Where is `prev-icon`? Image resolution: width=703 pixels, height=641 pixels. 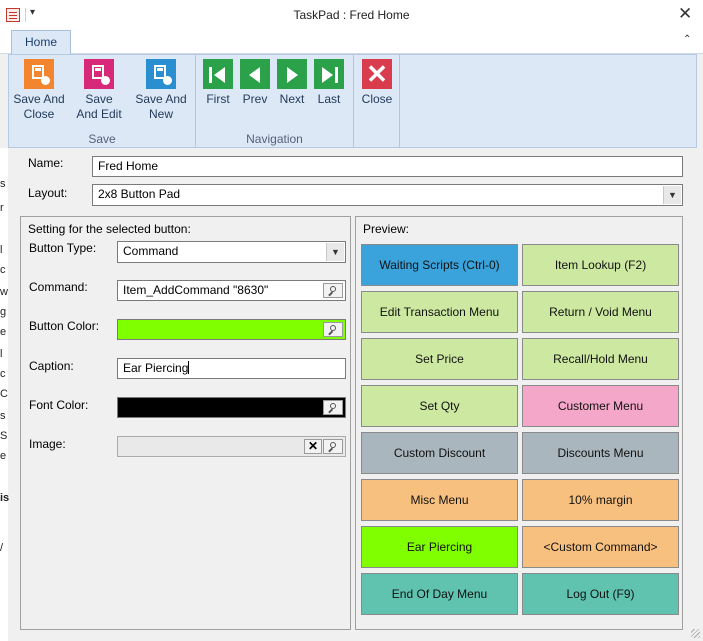 prev-icon is located at coordinates (255, 74).